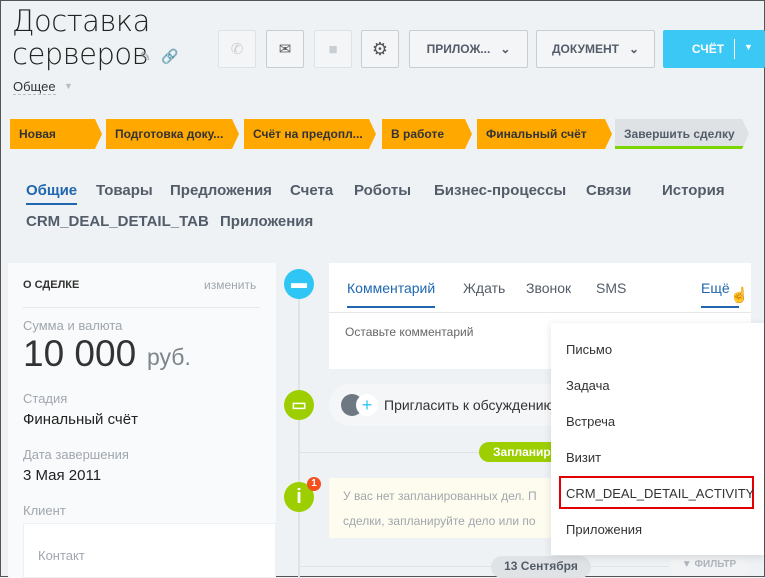 This screenshot has width=765, height=578. Describe the element at coordinates (221, 190) in the screenshot. I see `tab-offers: Предложения` at that location.